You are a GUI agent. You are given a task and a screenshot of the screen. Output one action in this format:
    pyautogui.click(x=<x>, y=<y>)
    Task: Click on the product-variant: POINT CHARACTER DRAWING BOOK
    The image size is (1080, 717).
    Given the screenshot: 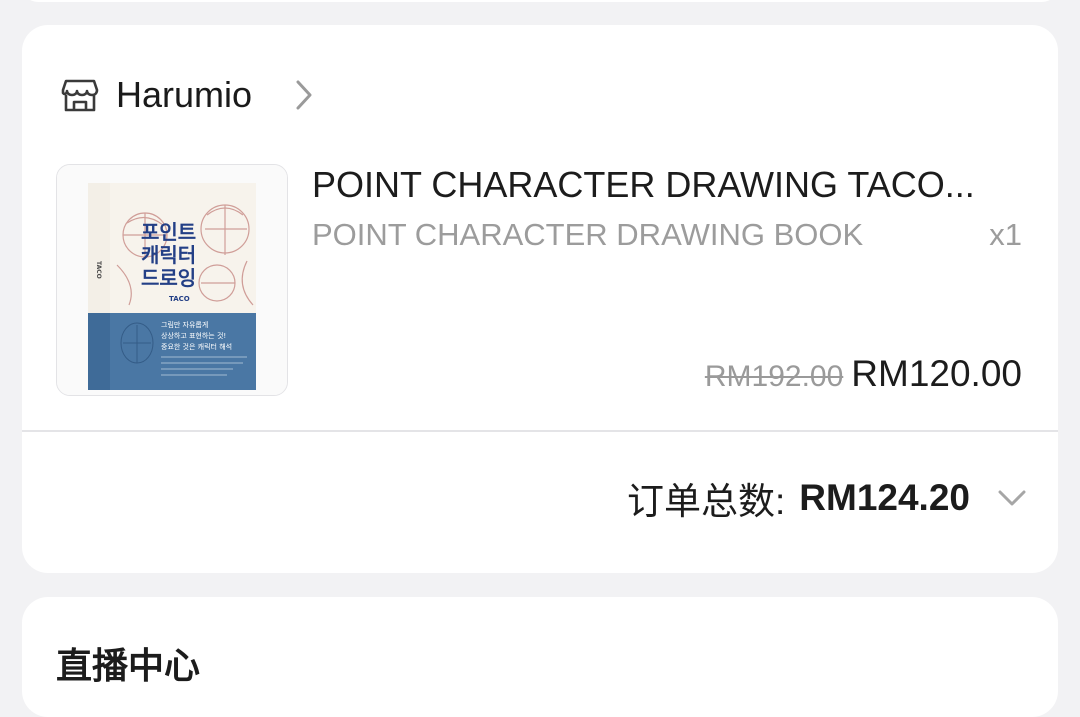 What is the action you would take?
    pyautogui.click(x=588, y=234)
    